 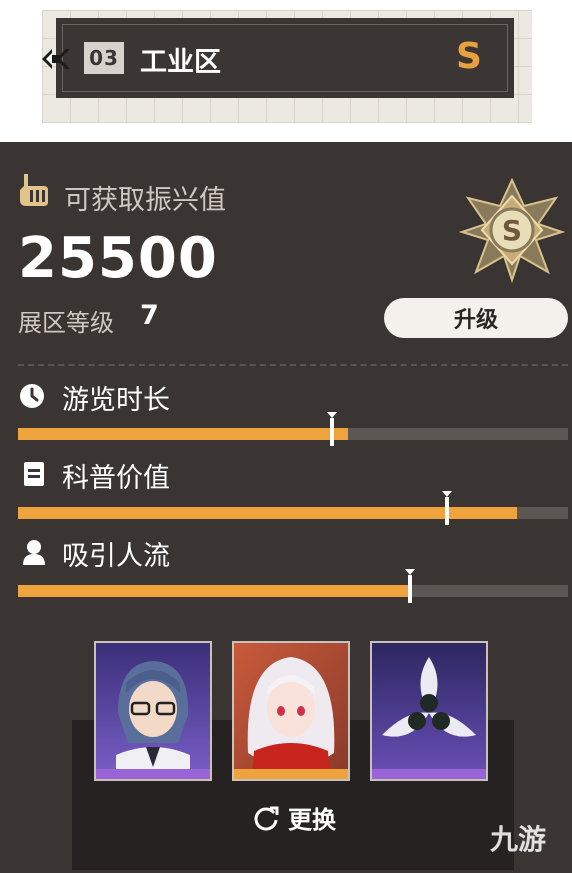 I want to click on stat-bar-science-value, so click(x=293, y=508).